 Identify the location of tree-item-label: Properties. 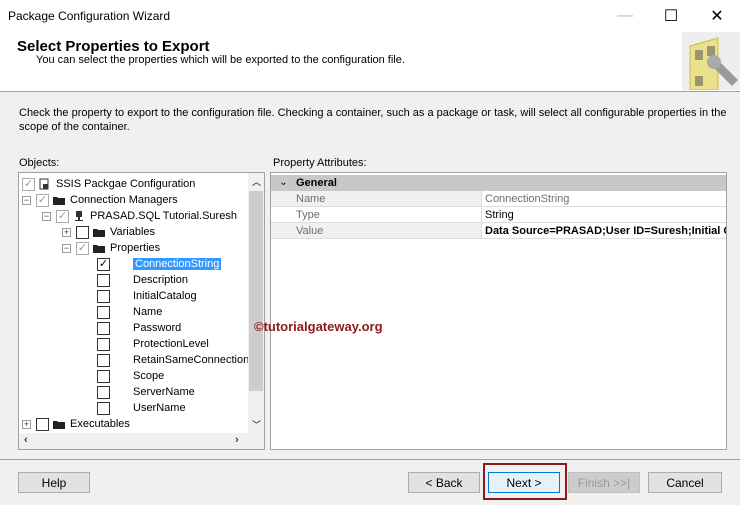
(135, 248).